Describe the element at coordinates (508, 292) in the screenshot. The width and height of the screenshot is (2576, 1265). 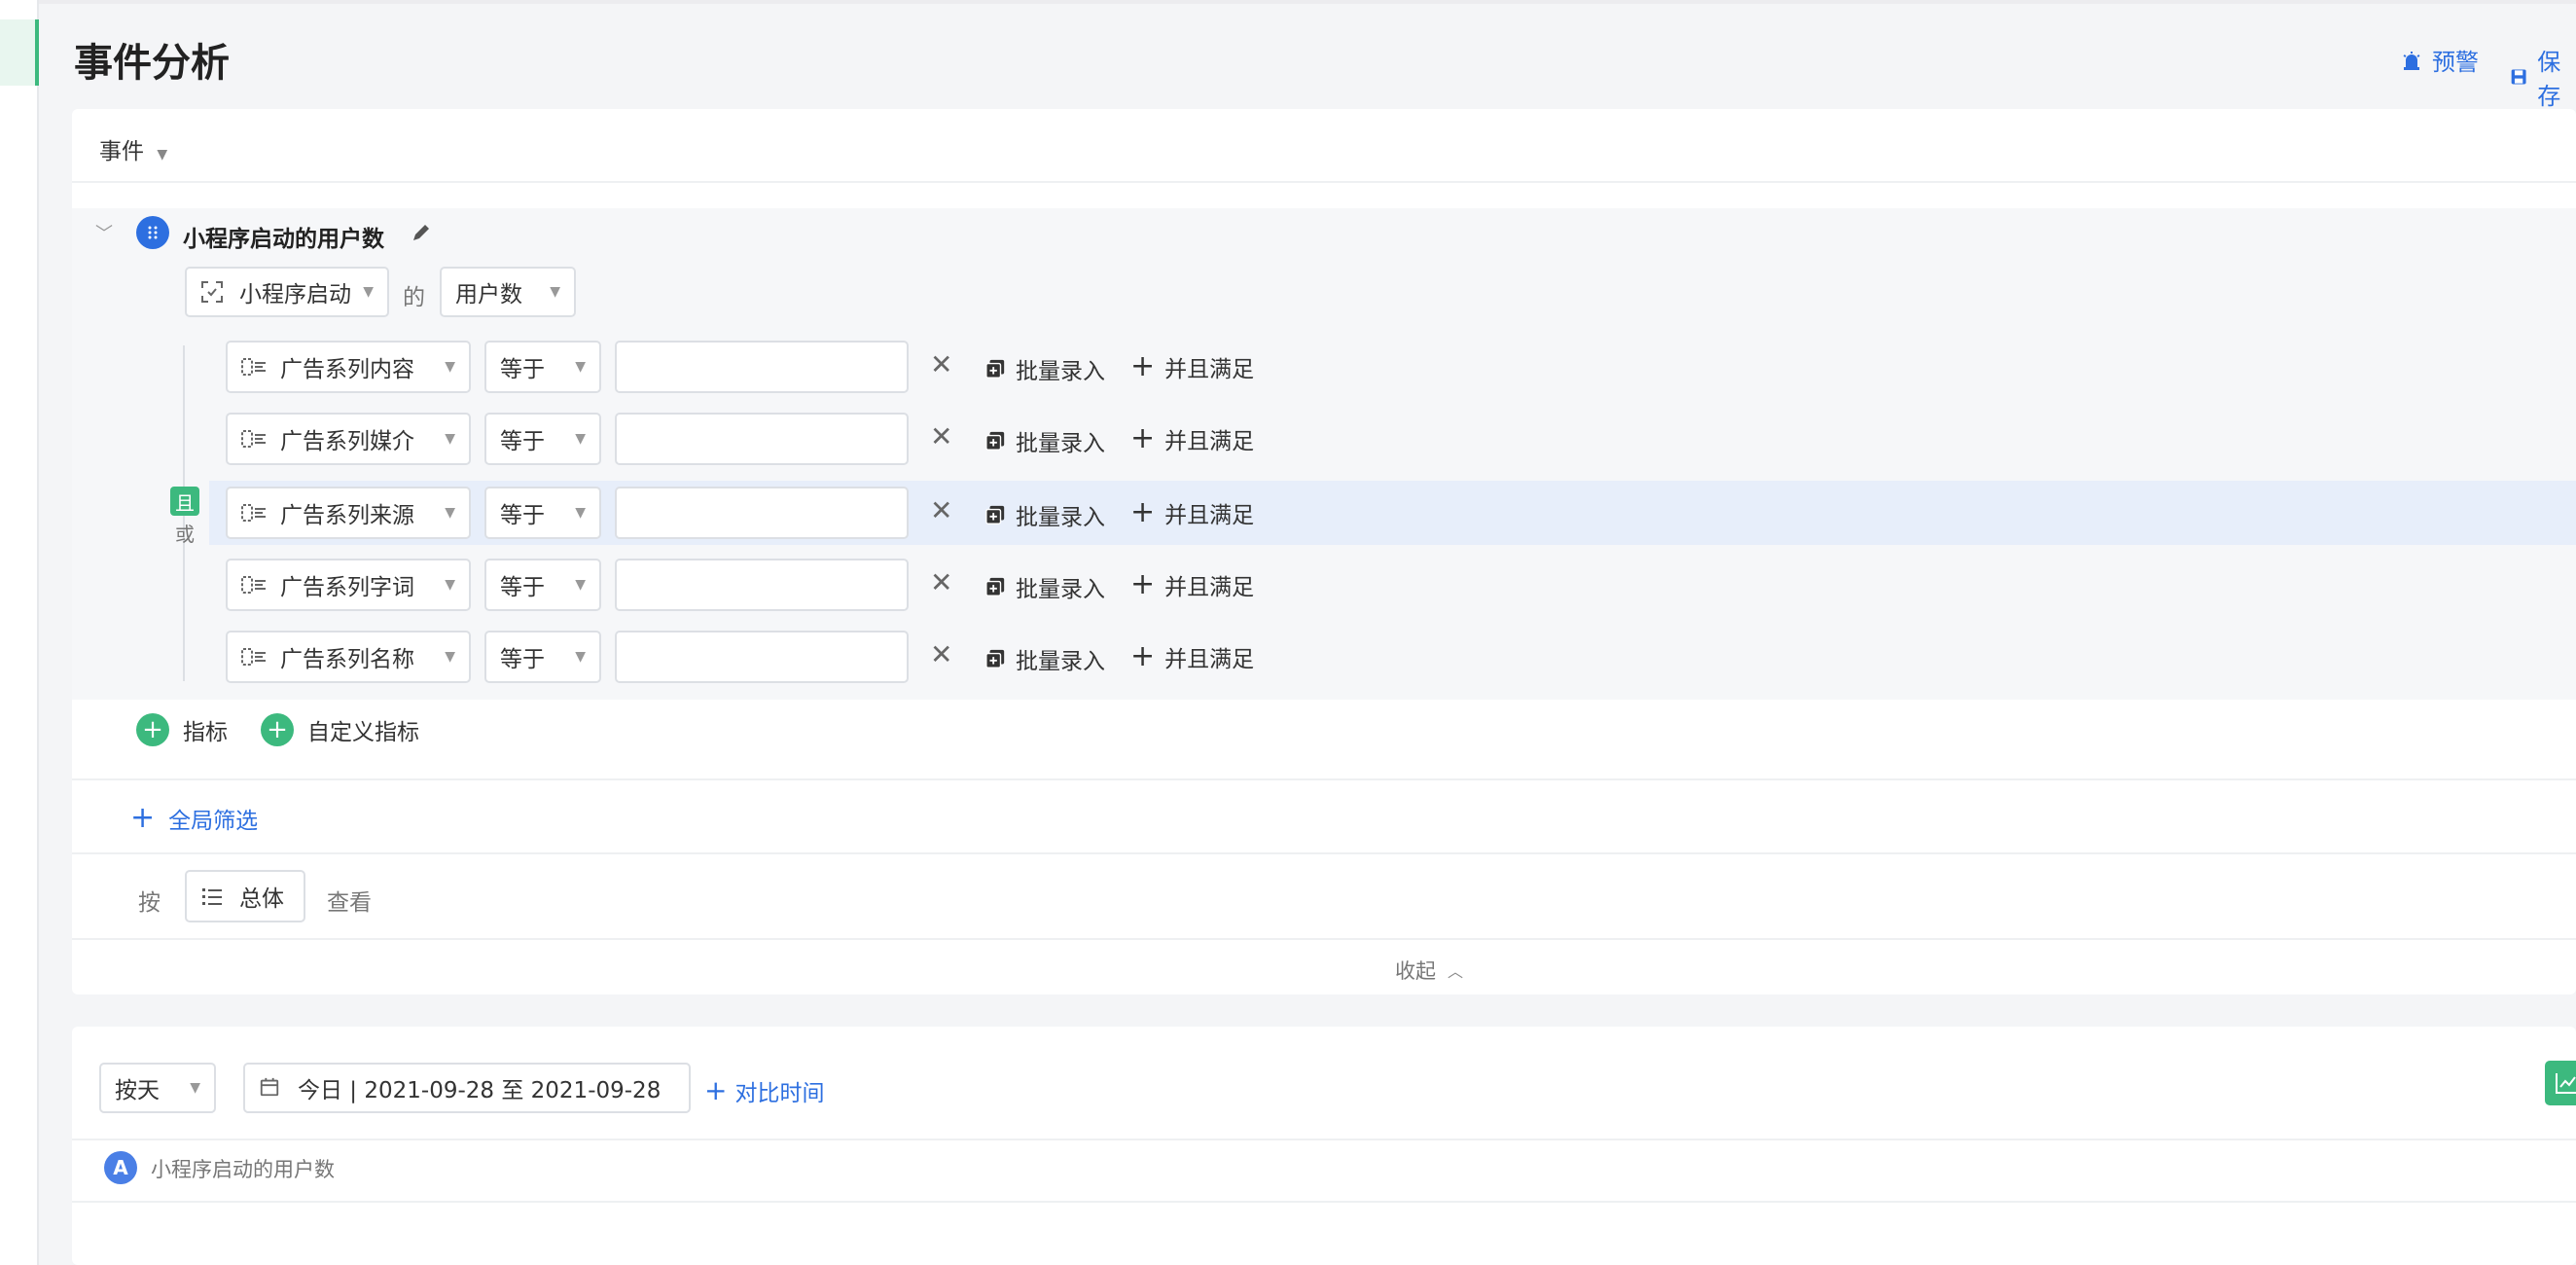
I see `measure-select: 用户数 ▼` at that location.